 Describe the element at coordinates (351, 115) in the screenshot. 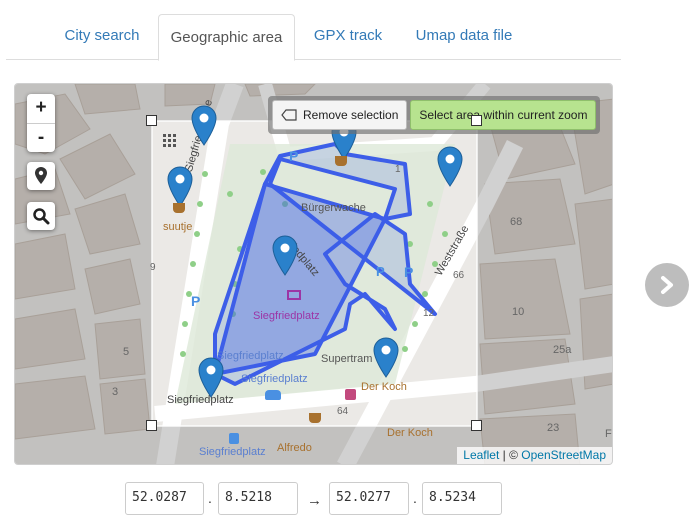

I see `remove-selection-label: Remove selection` at that location.